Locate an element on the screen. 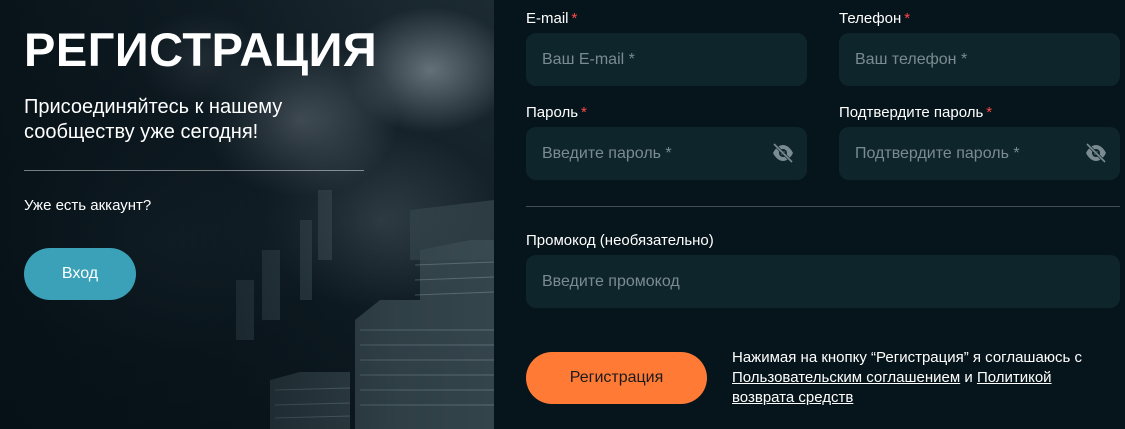 The image size is (1125, 429). password-label-text: Пароль is located at coordinates (552, 112).